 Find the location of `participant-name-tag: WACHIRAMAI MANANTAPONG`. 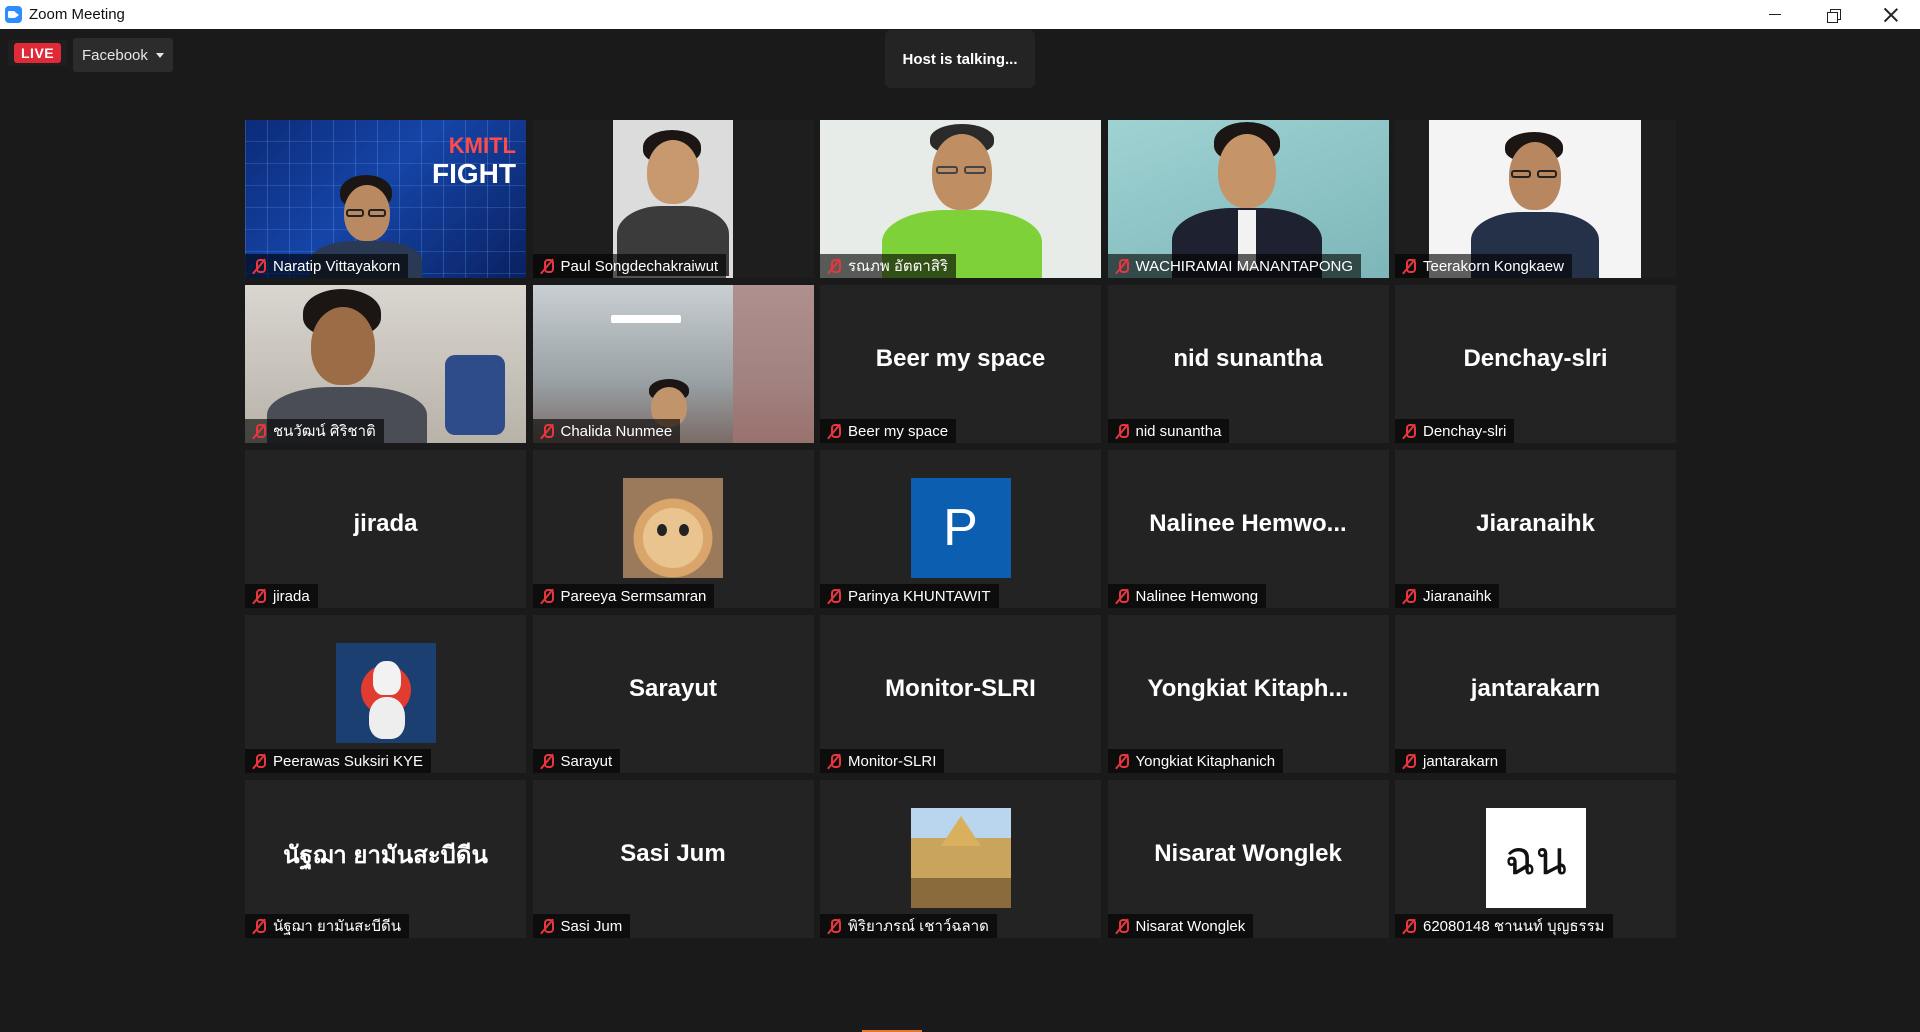

participant-name-tag: WACHIRAMAI MANANTAPONG is located at coordinates (1234, 266).